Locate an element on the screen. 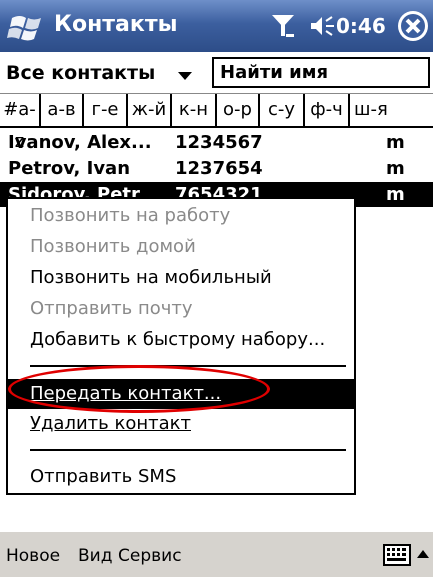 The image size is (433, 577). close-icon is located at coordinates (413, 26).